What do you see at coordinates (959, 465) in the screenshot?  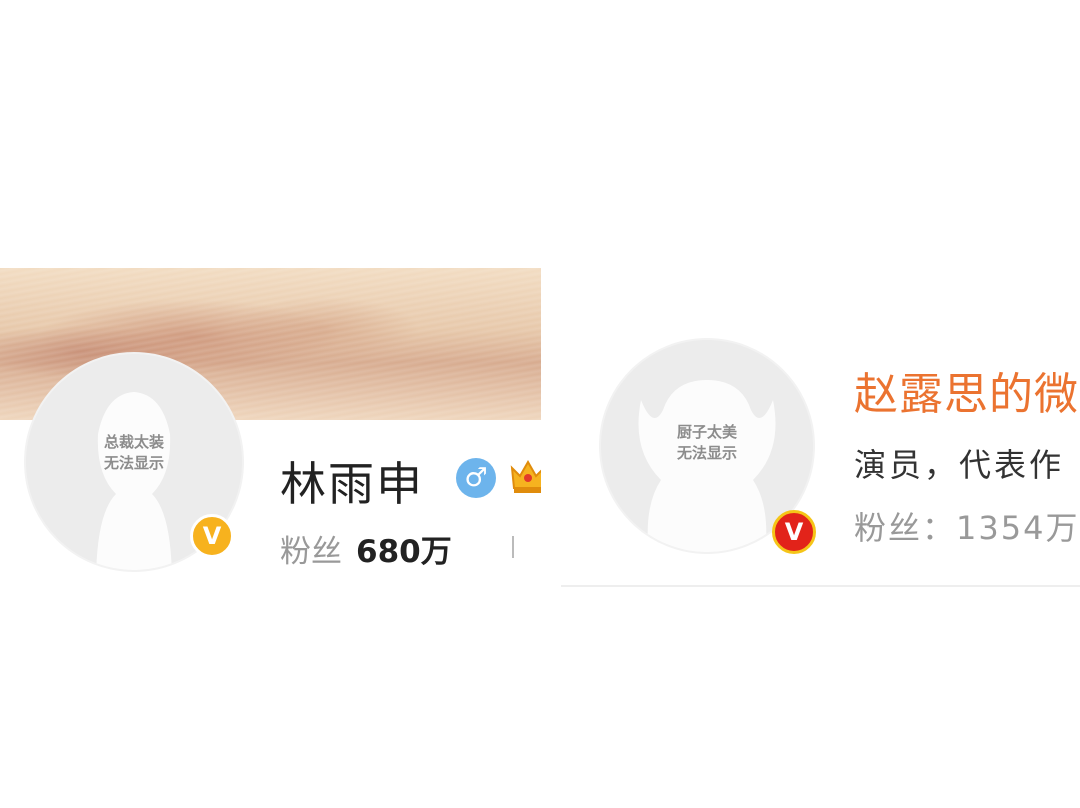 I see `profile-bio: 演员，代表作` at bounding box center [959, 465].